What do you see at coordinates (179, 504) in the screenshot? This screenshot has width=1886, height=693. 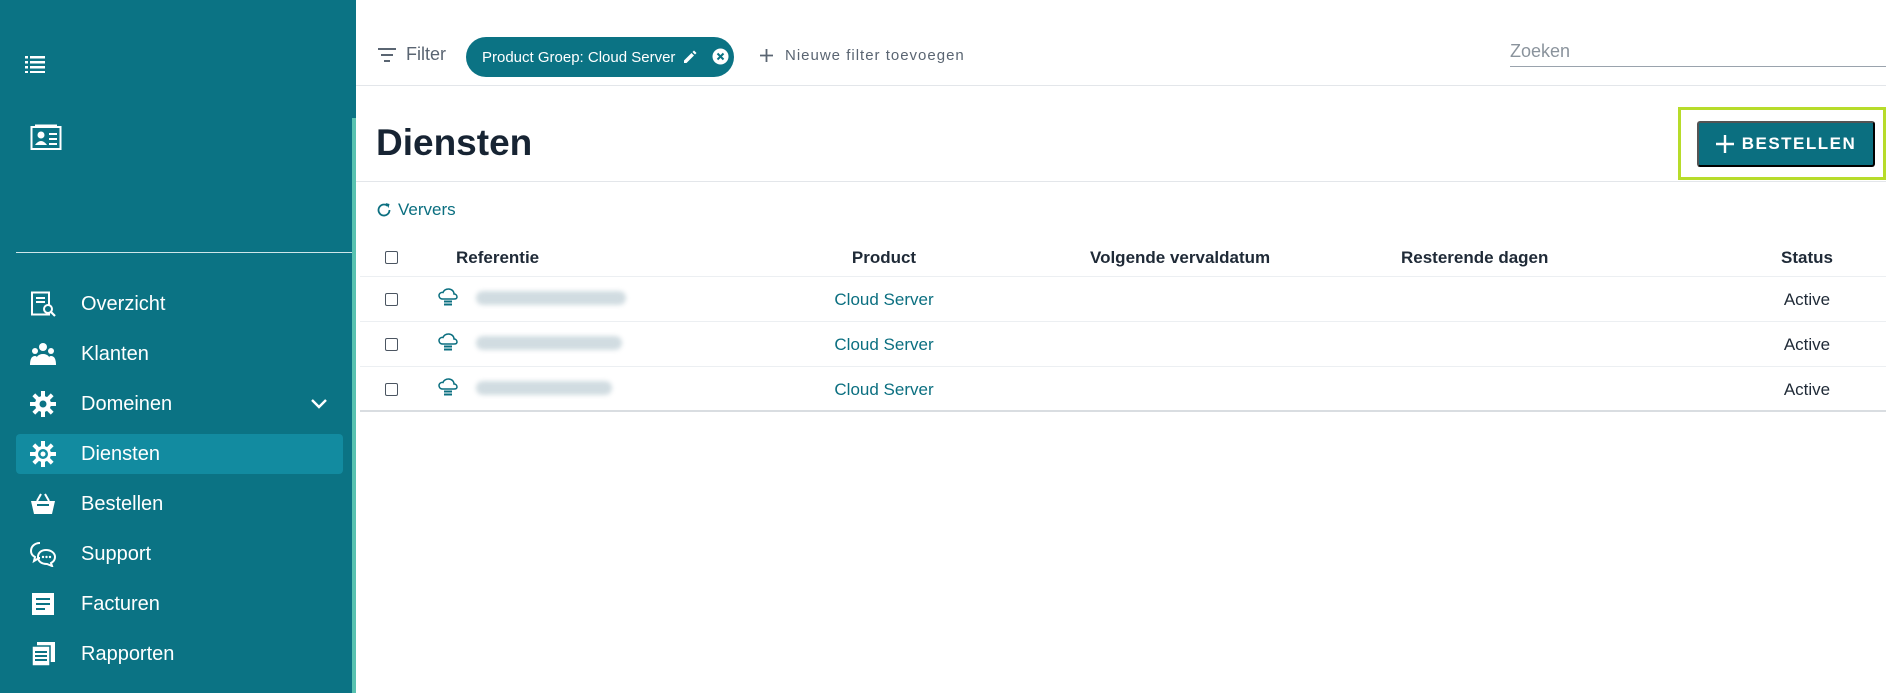 I see `sidebar-item-bestellen: Bestellen` at bounding box center [179, 504].